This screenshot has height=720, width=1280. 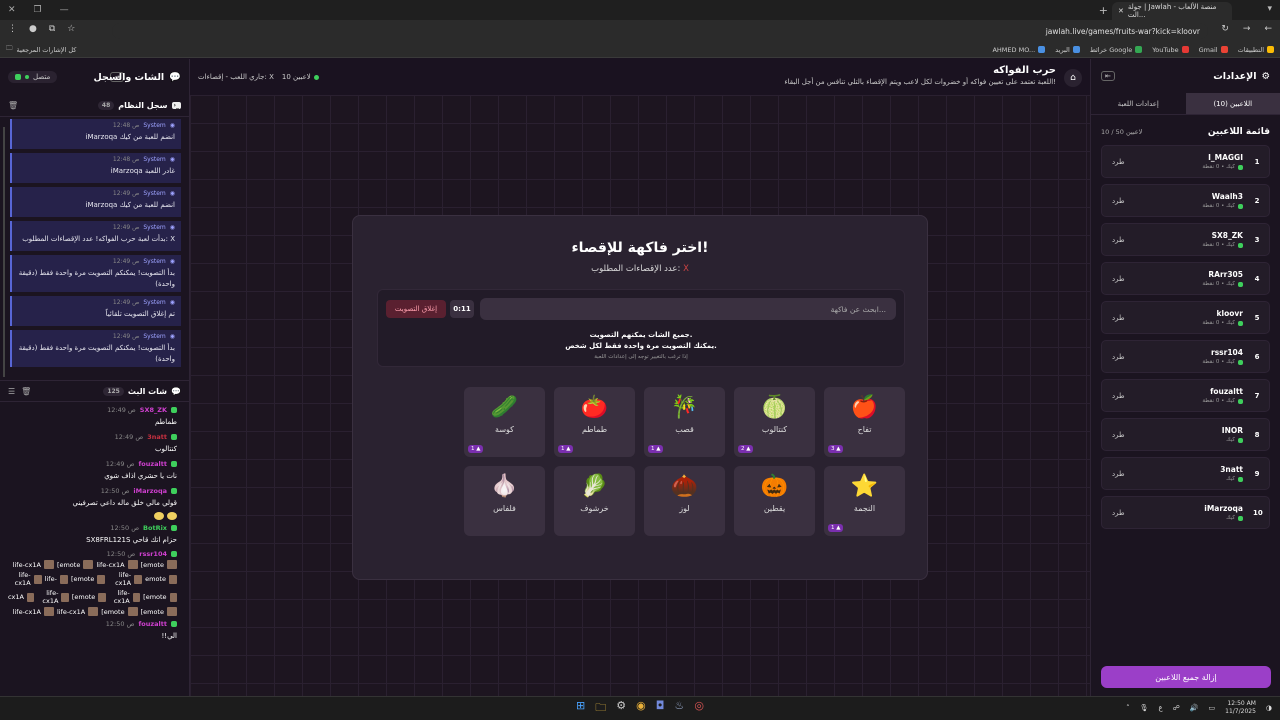 I want to click on maximize-icon: ❐, so click(x=38, y=10).